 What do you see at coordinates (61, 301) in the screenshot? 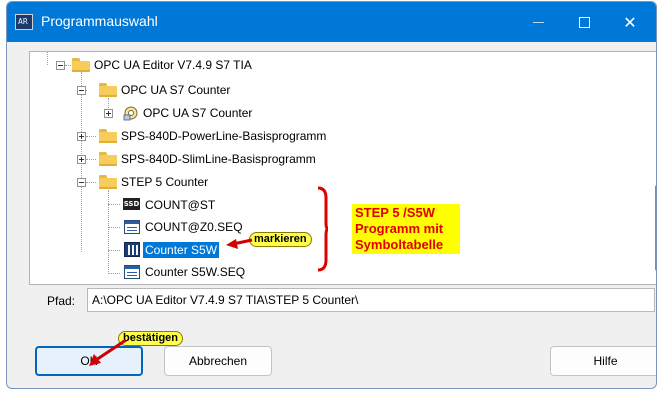
I see `path-label: Pfad:` at bounding box center [61, 301].